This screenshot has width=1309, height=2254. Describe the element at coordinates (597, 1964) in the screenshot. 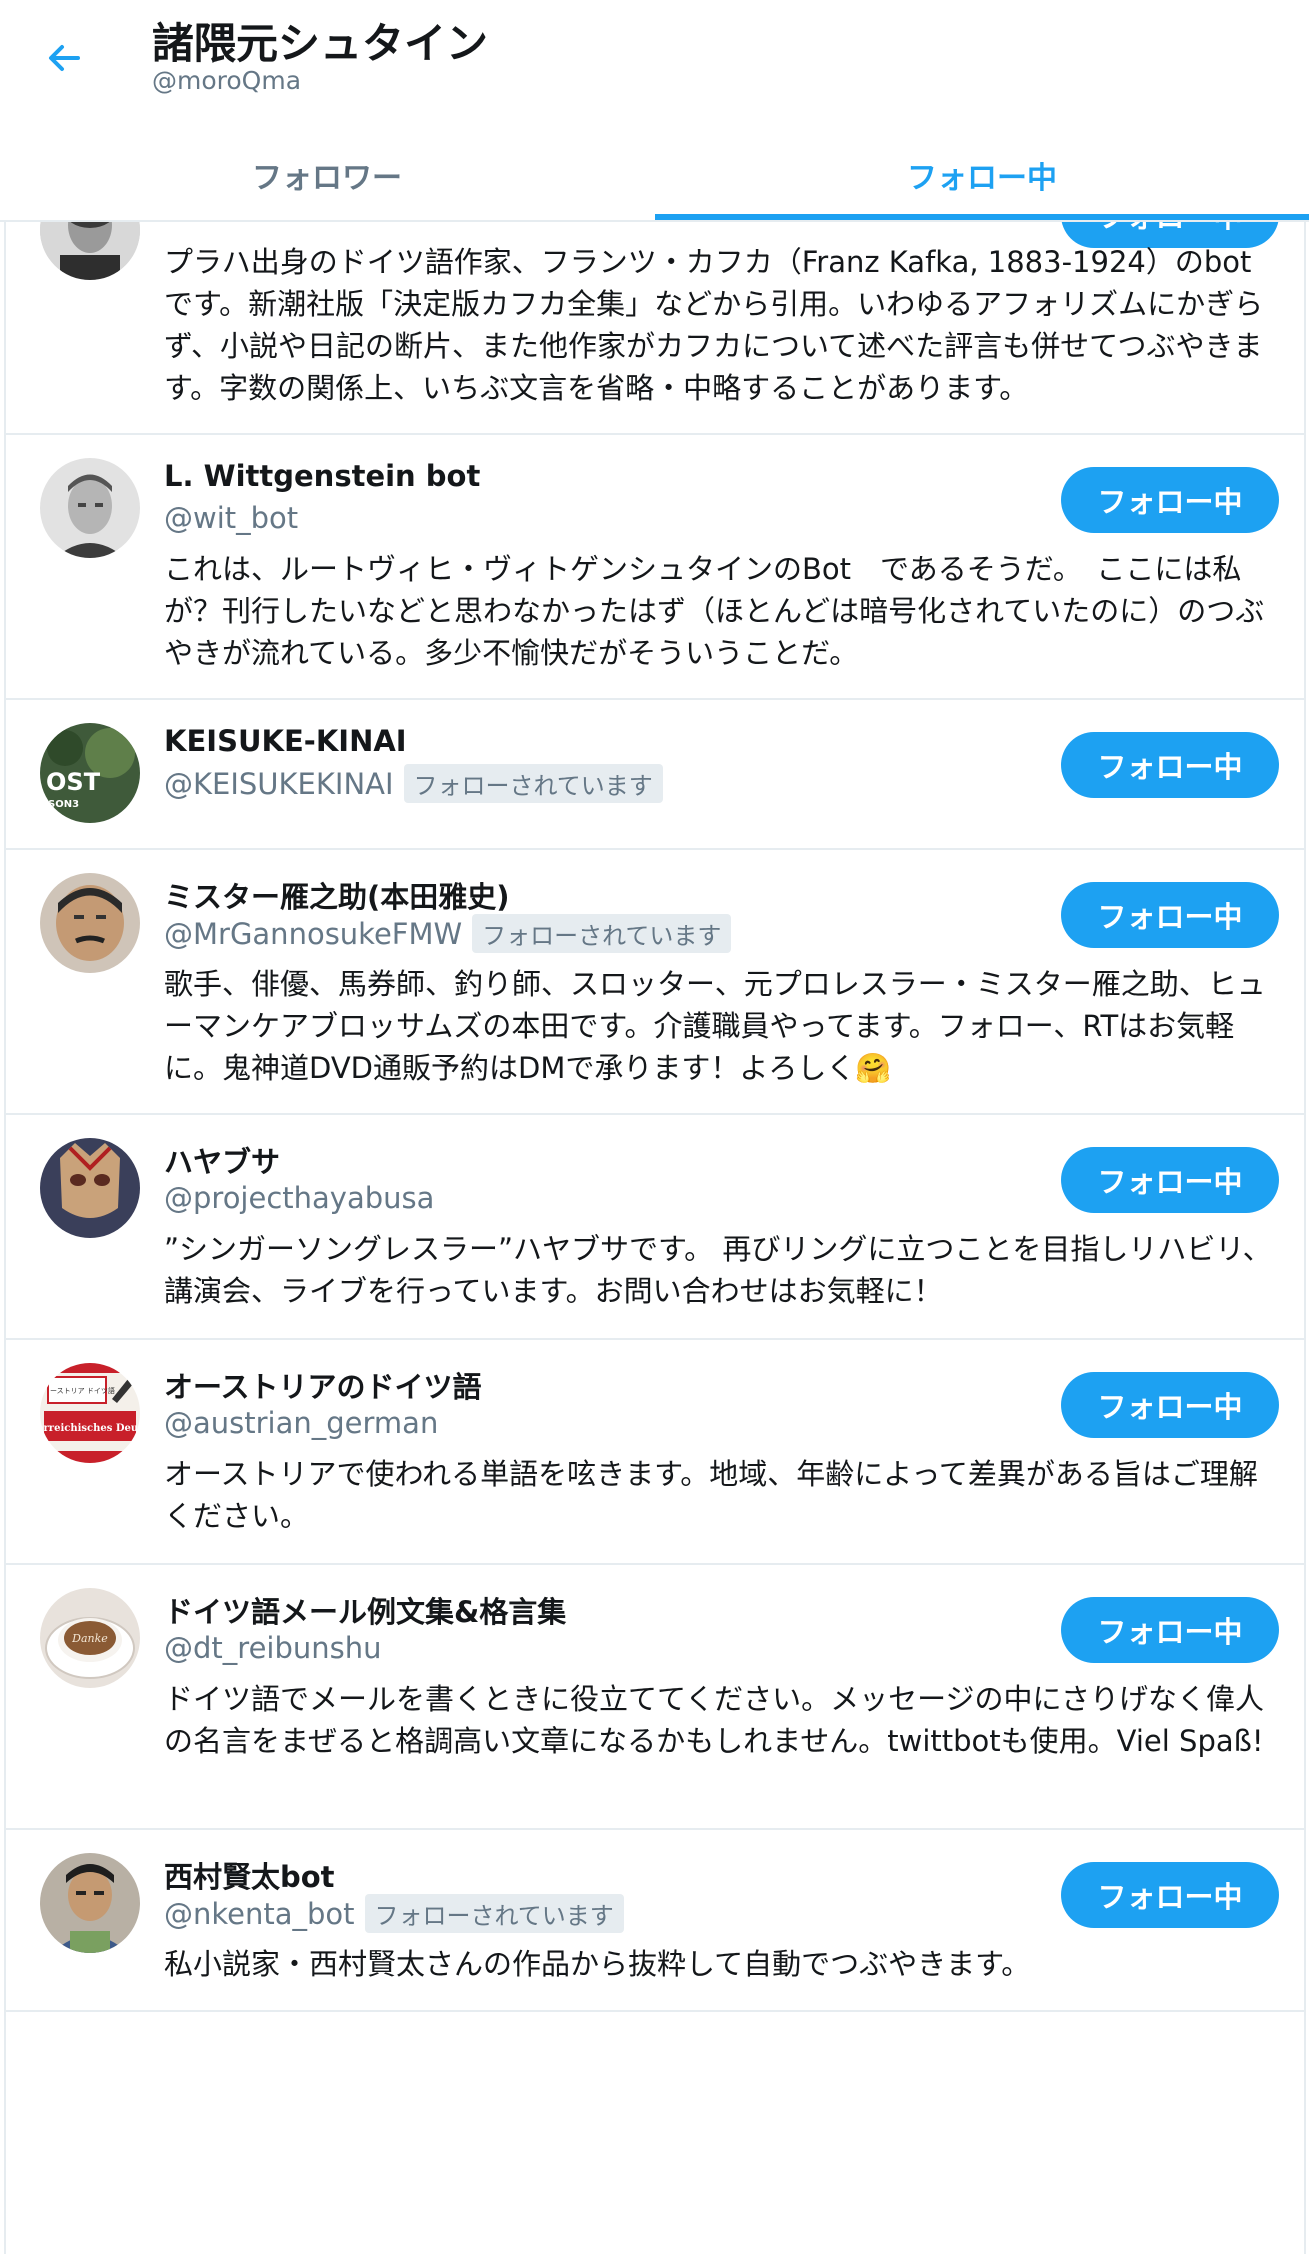

I see `user-bio: 私小説家・西村賢太さんの作品から抜粋して自動でつぶやきます。` at that location.